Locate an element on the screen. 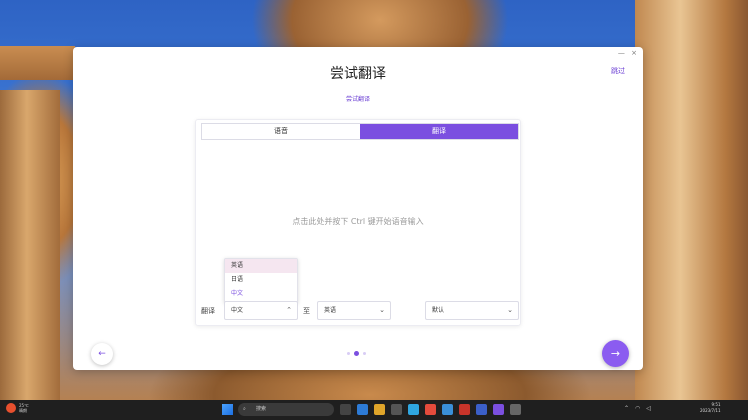 This screenshot has height=420, width=748. system-tray: ⌃ ◠ ◁ is located at coordinates (637, 408).